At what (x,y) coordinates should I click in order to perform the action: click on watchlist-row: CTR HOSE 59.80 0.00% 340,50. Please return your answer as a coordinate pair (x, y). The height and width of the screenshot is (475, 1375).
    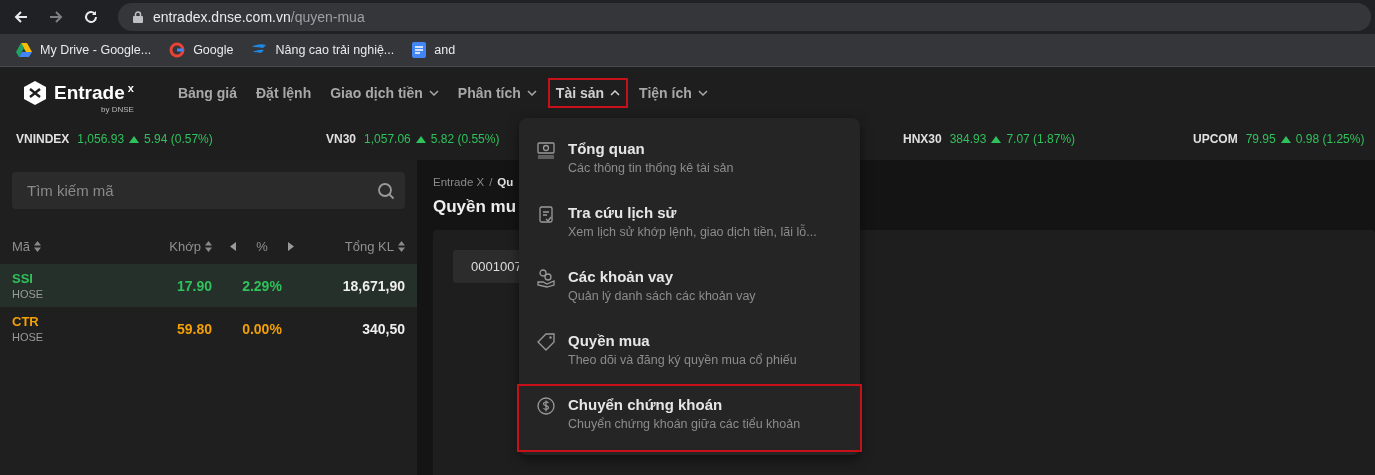
    Looking at the image, I should click on (208, 328).